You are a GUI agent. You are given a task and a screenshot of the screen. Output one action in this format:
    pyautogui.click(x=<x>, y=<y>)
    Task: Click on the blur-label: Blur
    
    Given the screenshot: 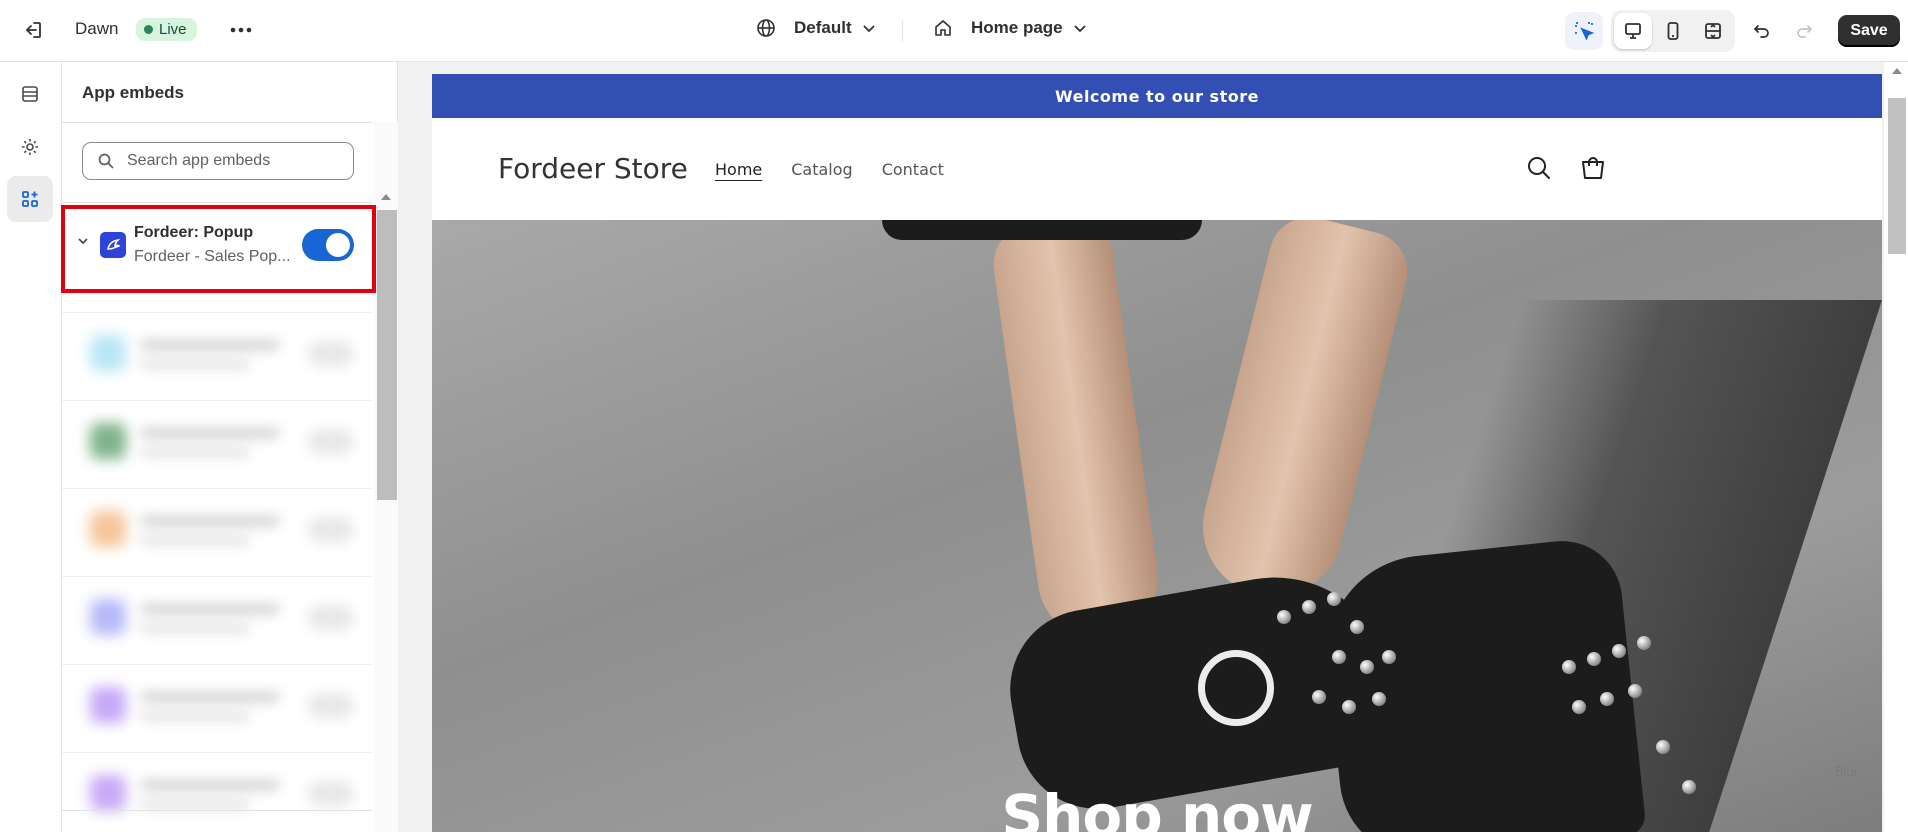 What is the action you would take?
    pyautogui.click(x=1847, y=771)
    